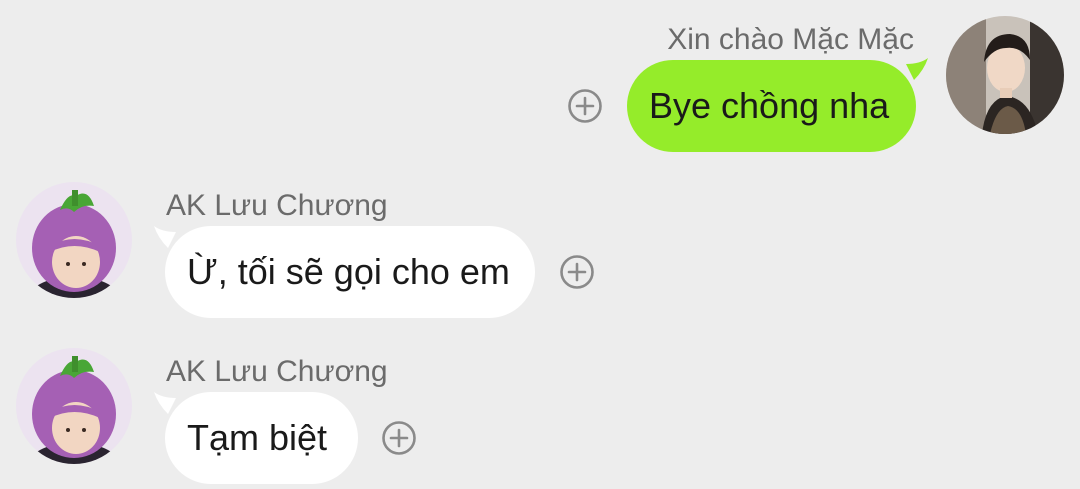 This screenshot has height=489, width=1080. What do you see at coordinates (790, 39) in the screenshot?
I see `sender-name: Xin chào Mặc Mặc` at bounding box center [790, 39].